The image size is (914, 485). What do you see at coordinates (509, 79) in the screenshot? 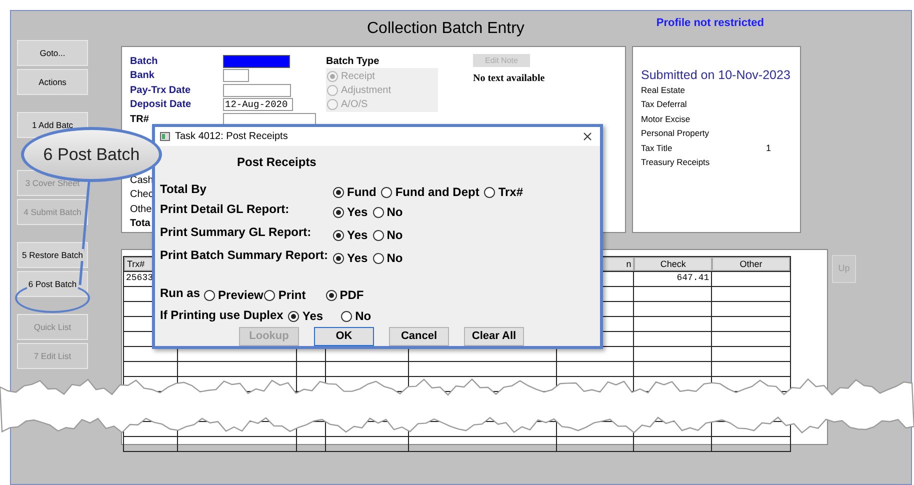
I see `note-text: No text available` at bounding box center [509, 79].